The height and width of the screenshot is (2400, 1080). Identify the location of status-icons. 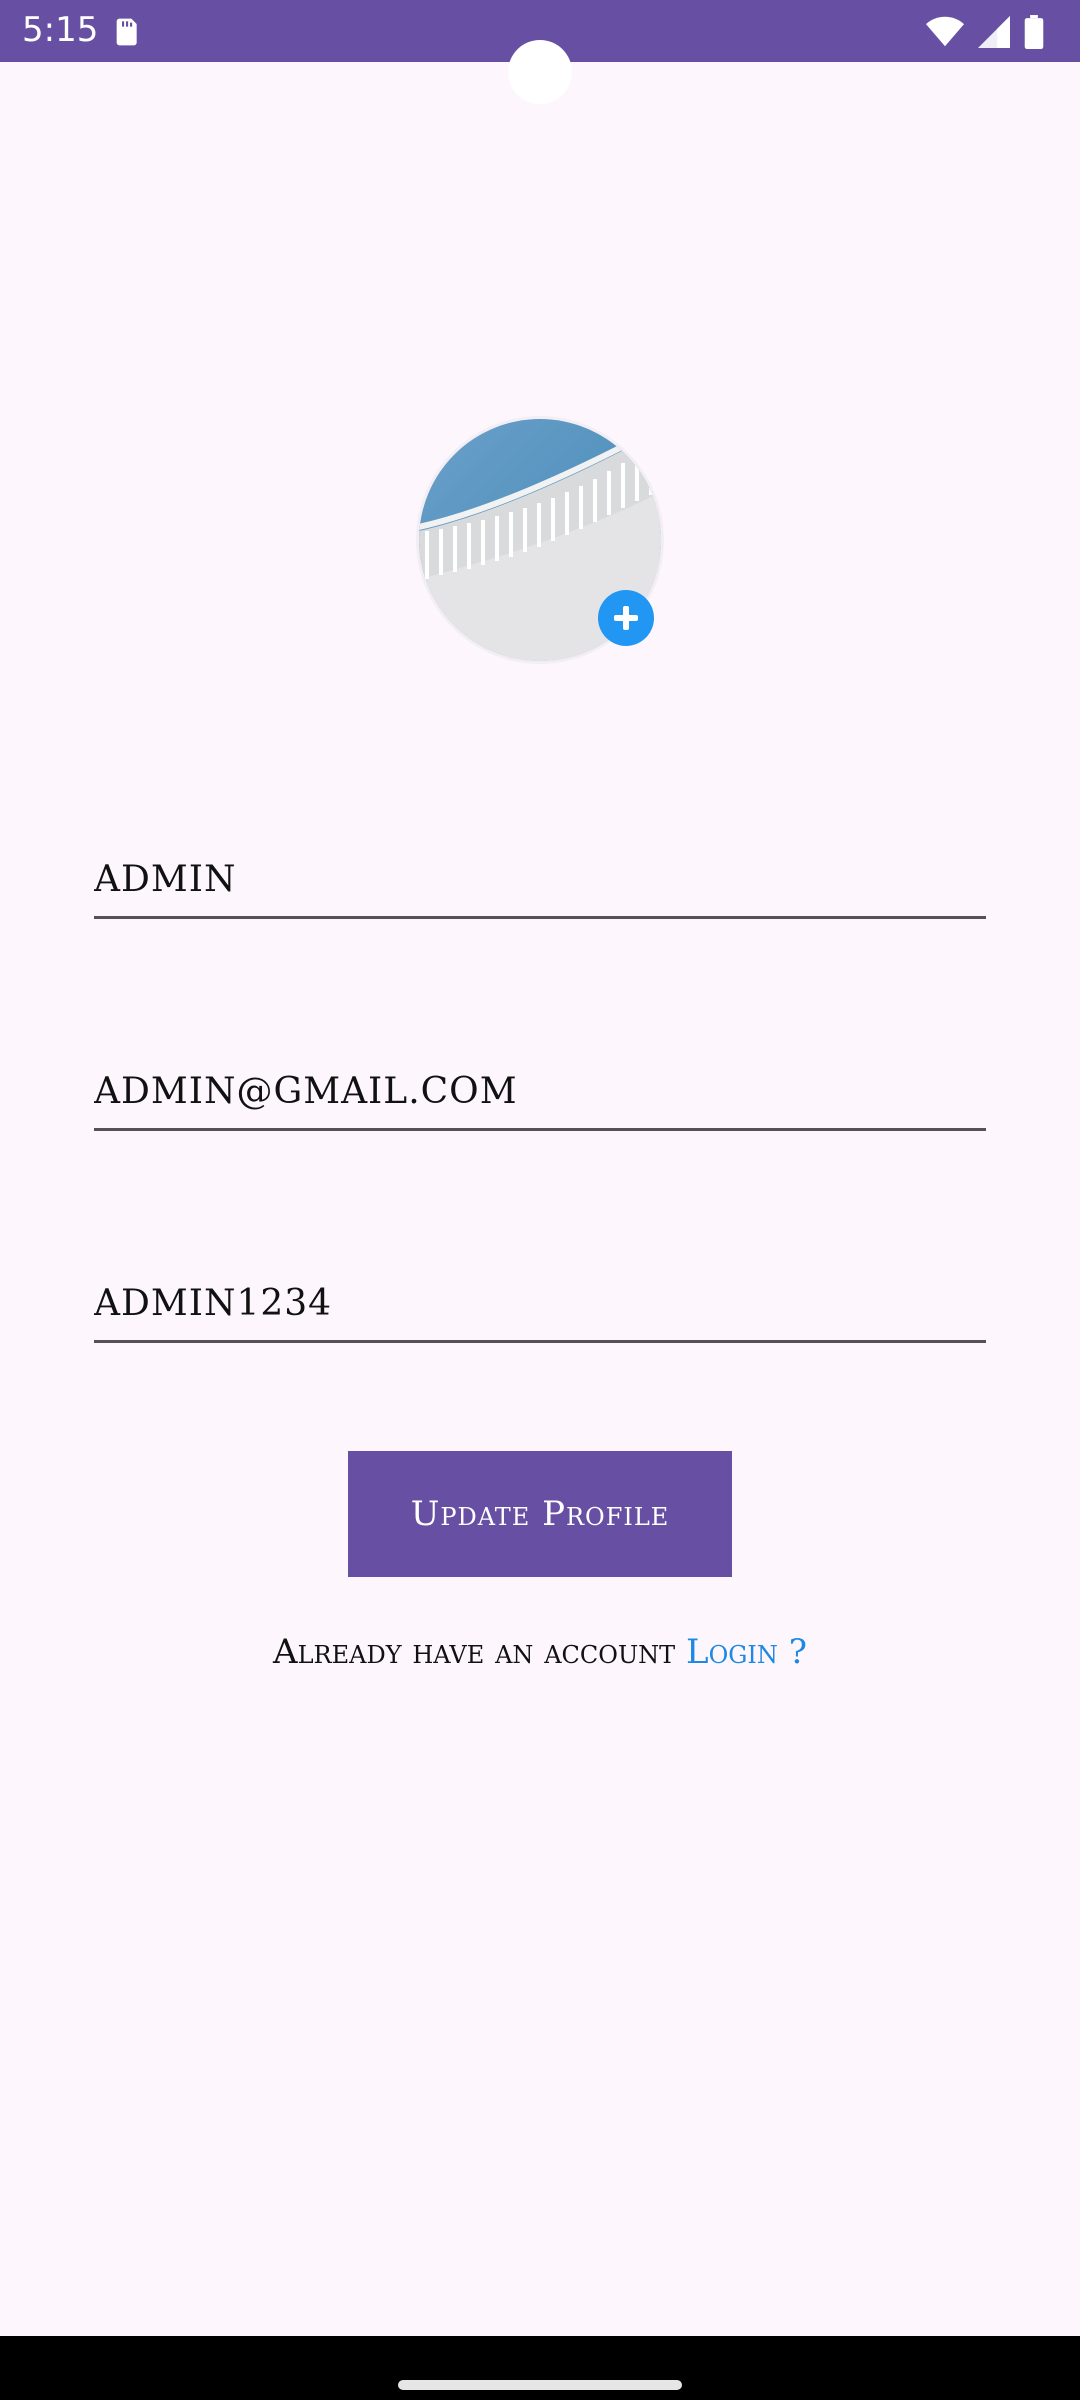
(985, 32).